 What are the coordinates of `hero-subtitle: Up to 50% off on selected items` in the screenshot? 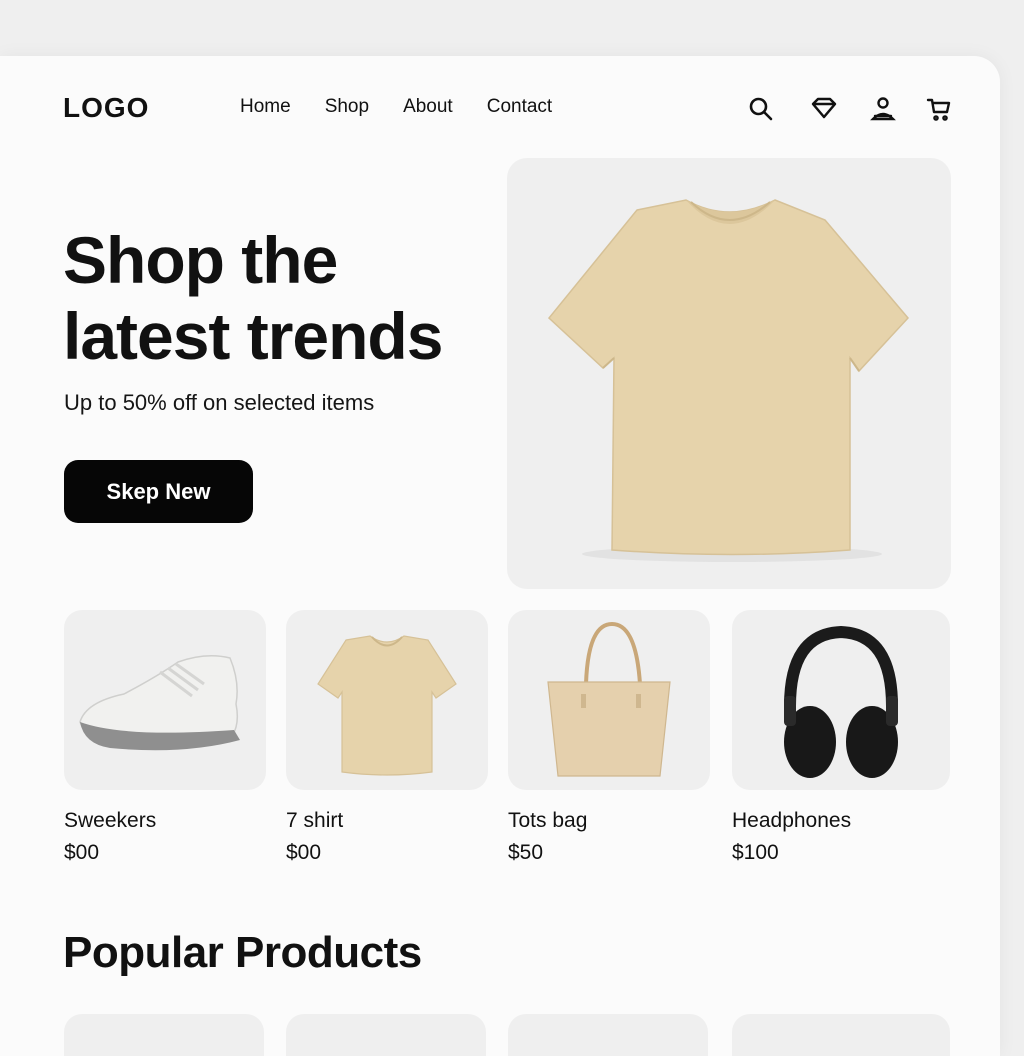 It's located at (219, 402).